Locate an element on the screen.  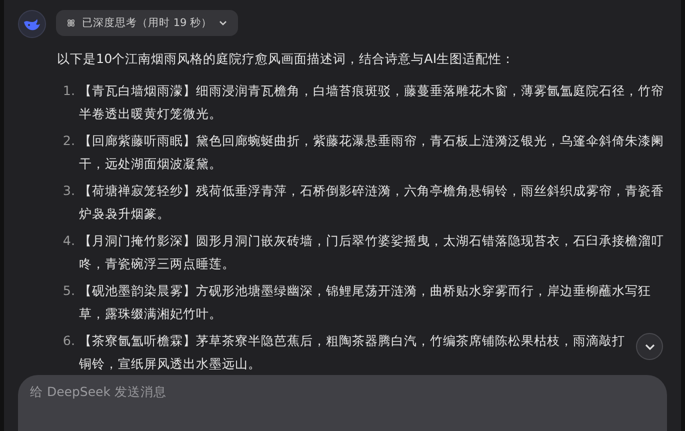
thinking-toggle: 已深度思考（用时 19 秒） is located at coordinates (147, 23).